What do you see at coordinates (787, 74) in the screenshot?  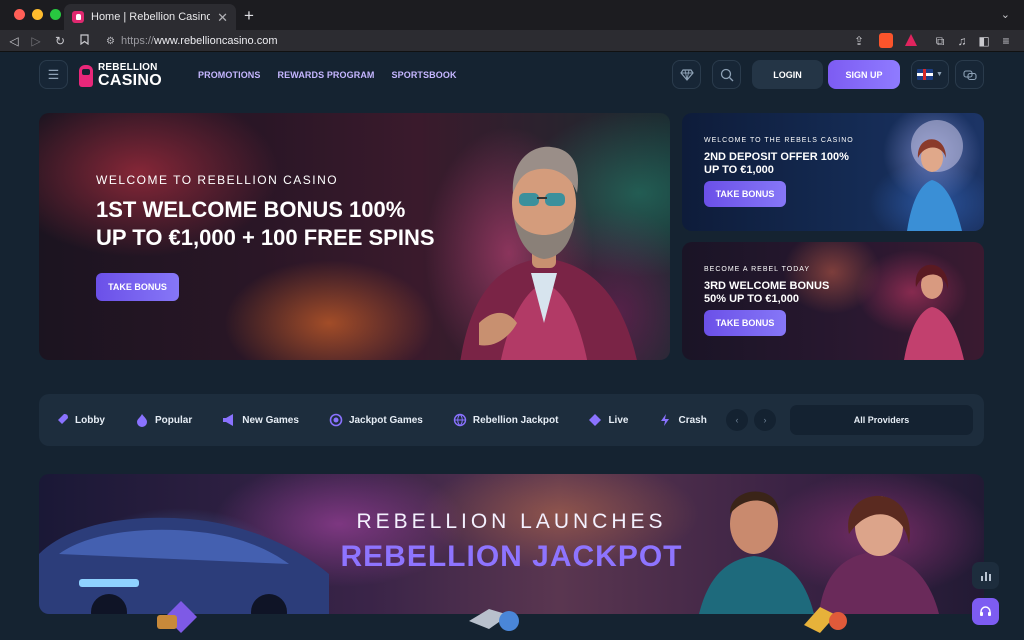 I see `login-button: LOGIN` at bounding box center [787, 74].